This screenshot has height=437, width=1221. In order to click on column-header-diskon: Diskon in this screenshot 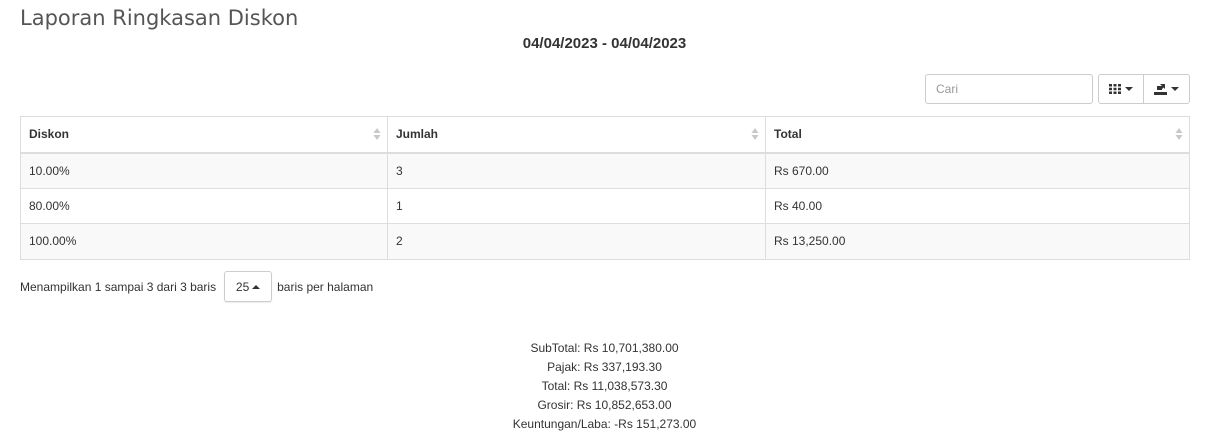, I will do `click(204, 135)`.